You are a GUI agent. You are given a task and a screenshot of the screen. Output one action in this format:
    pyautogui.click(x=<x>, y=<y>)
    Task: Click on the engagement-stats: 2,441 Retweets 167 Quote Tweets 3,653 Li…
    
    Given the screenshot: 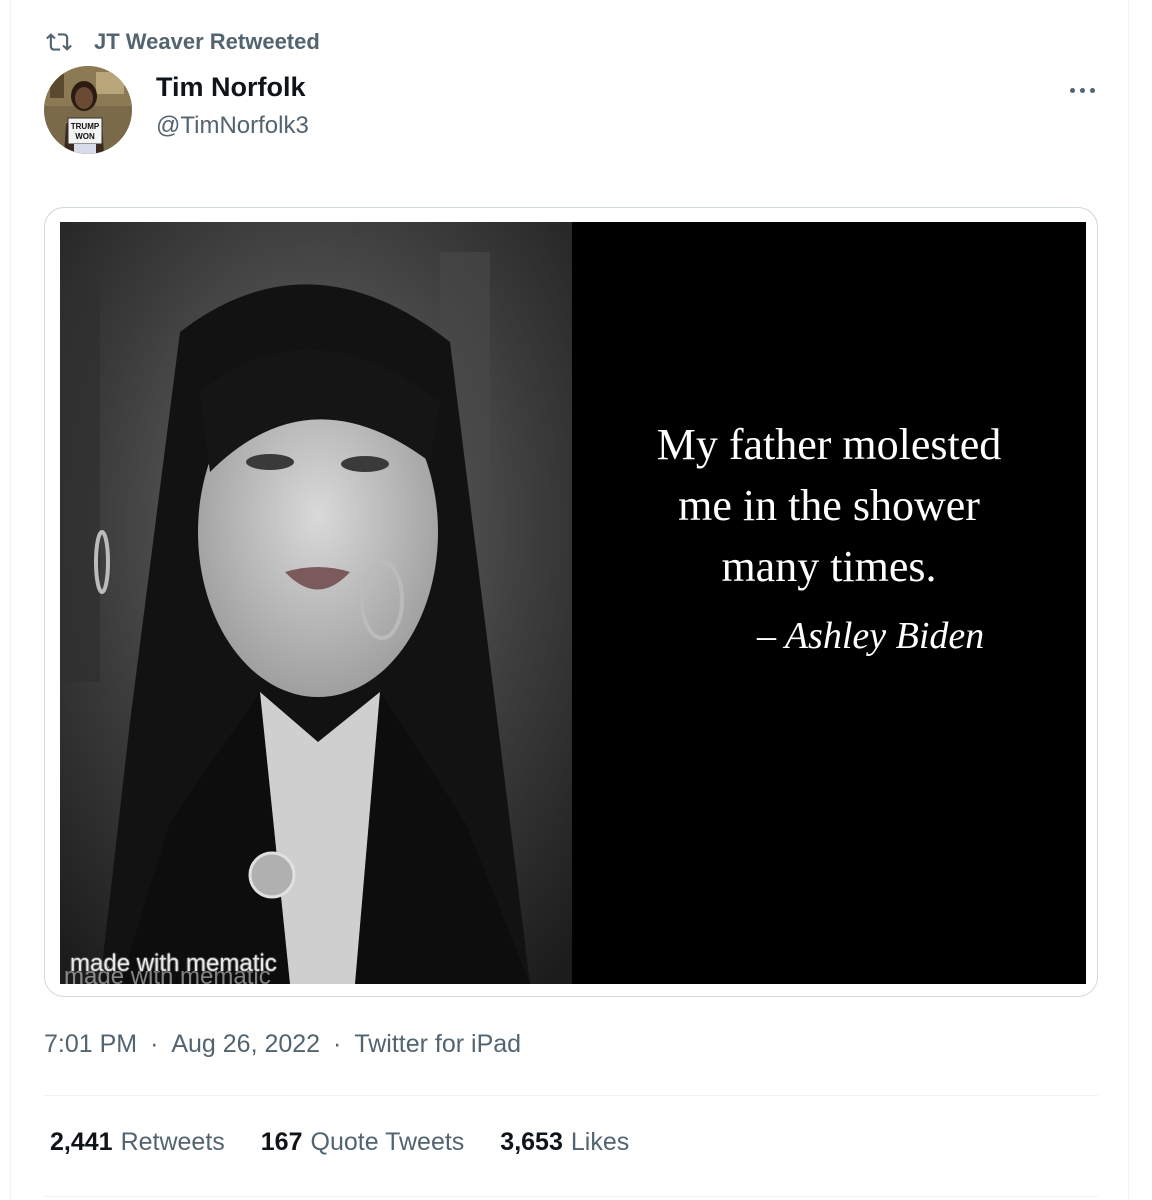 What is the action you would take?
    pyautogui.click(x=339, y=1142)
    